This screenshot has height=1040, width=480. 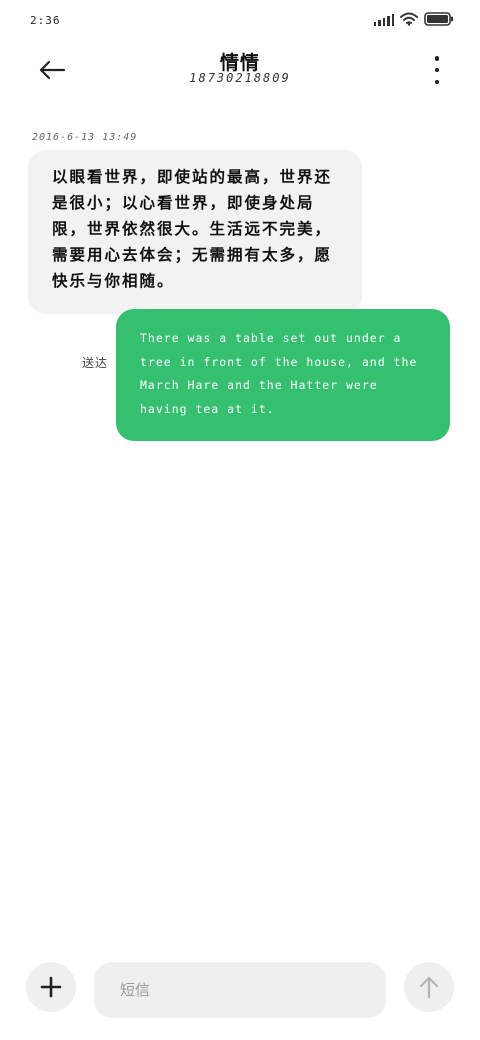 I want to click on conversation-header: 情情 18730218809, so click(x=240, y=70).